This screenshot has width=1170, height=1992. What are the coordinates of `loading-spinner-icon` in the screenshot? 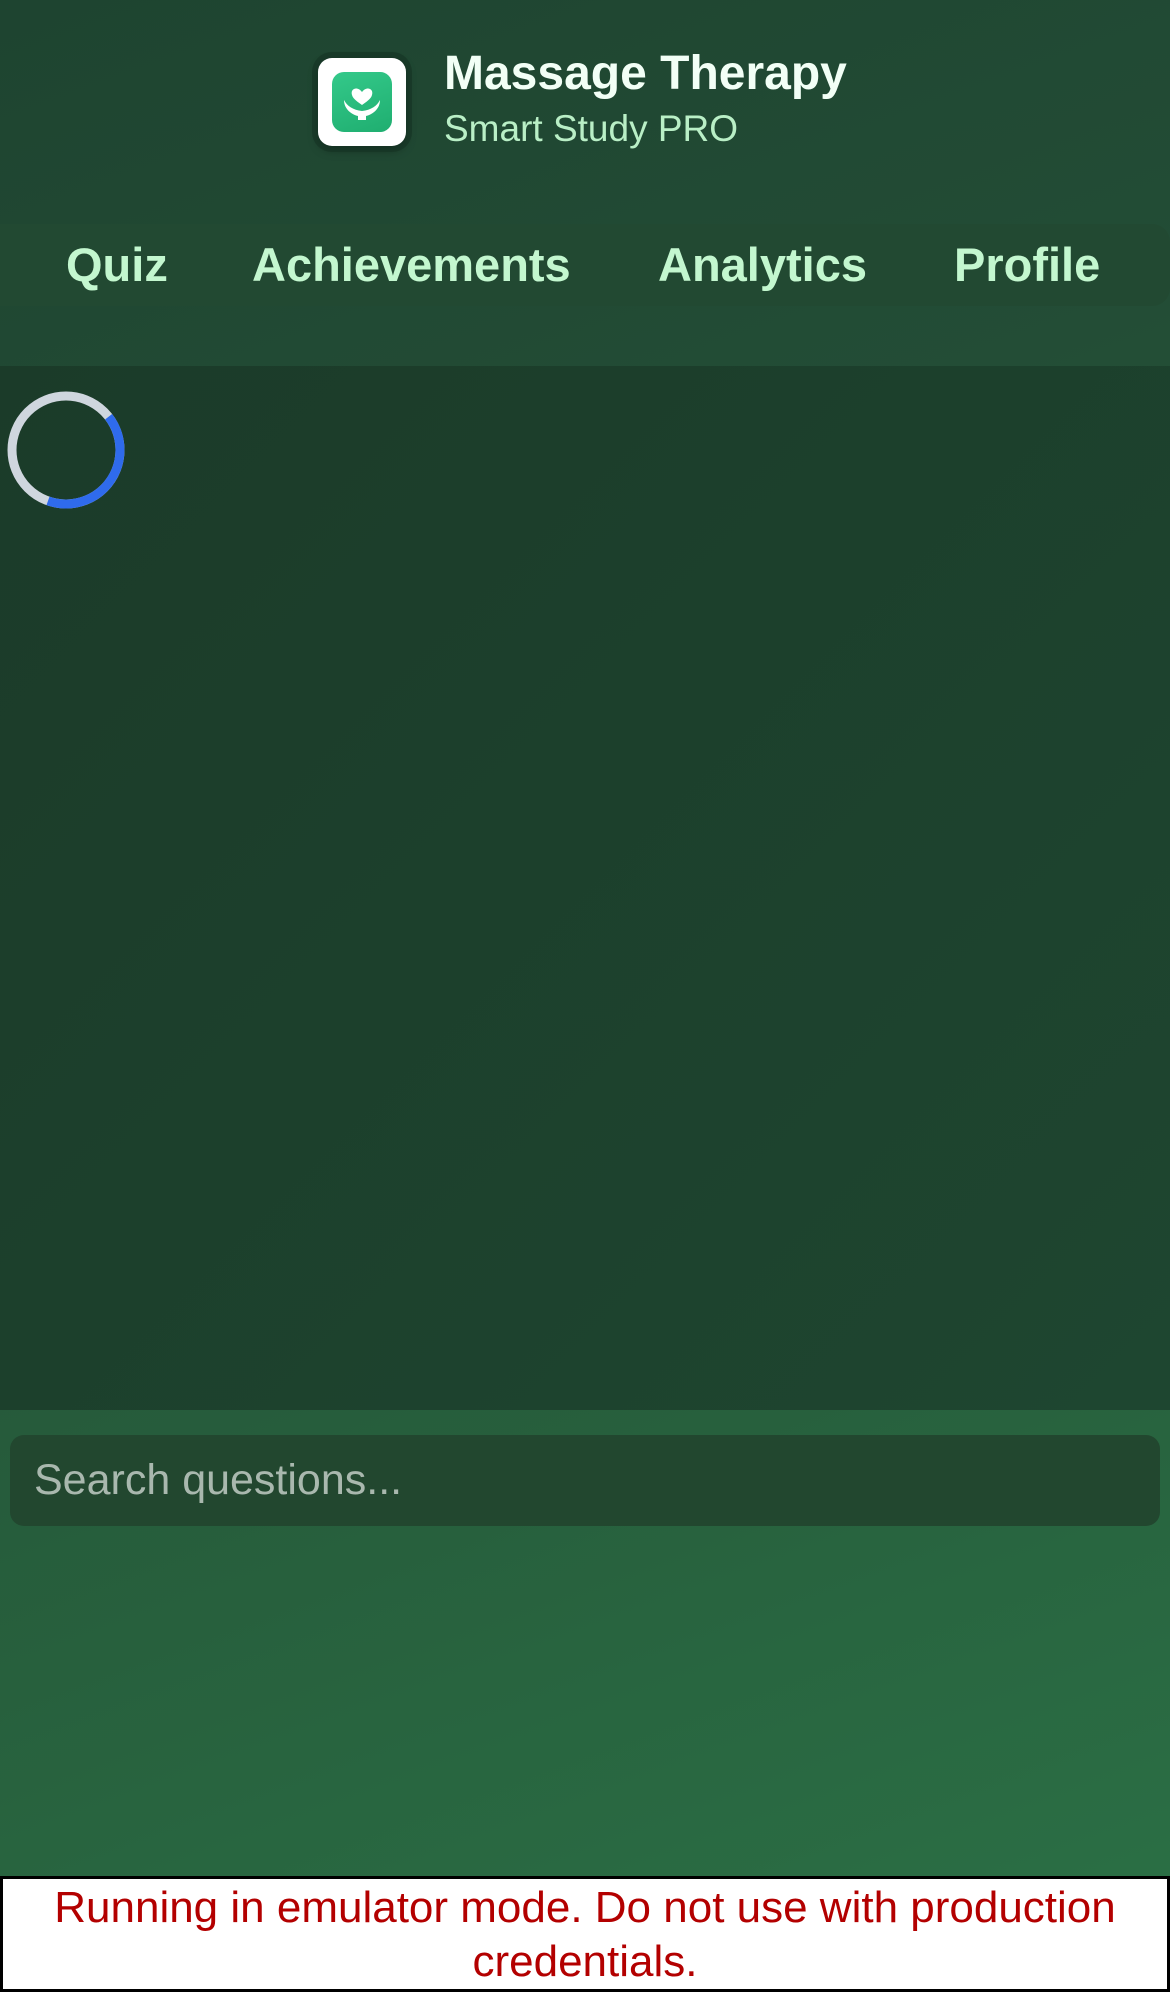 It's located at (66, 450).